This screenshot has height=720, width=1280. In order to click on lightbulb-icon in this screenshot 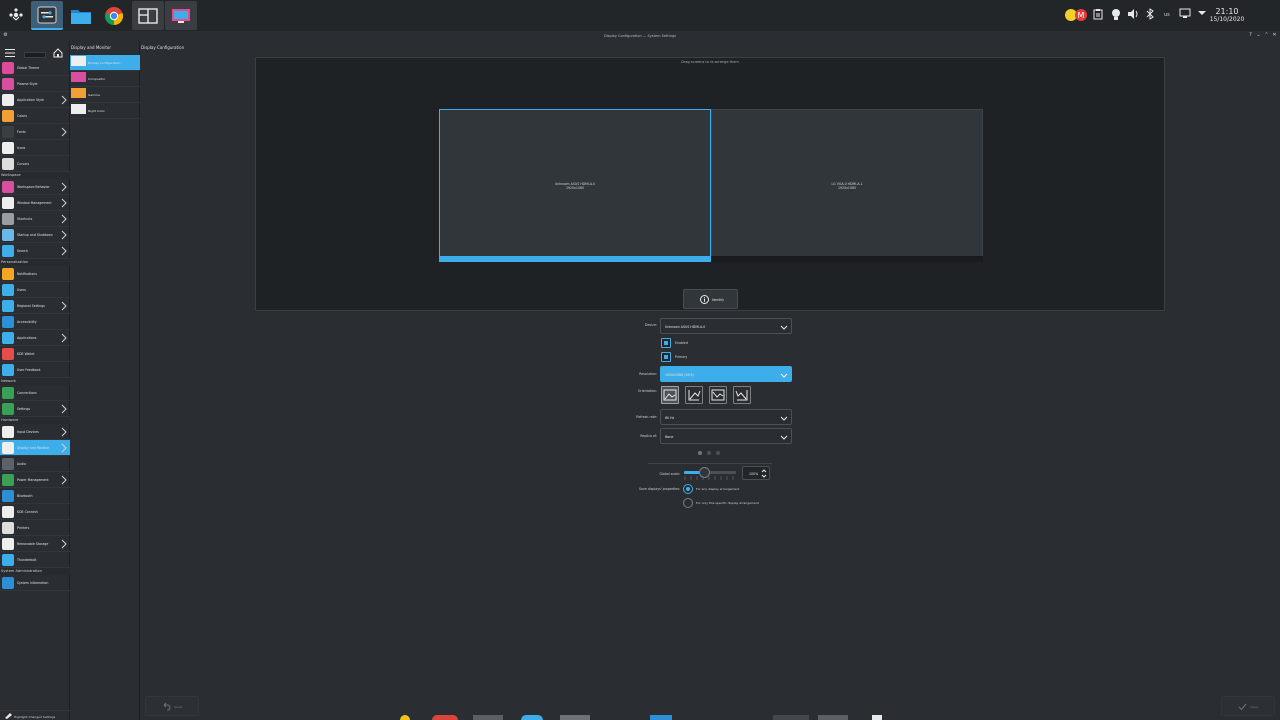, I will do `click(1116, 15)`.